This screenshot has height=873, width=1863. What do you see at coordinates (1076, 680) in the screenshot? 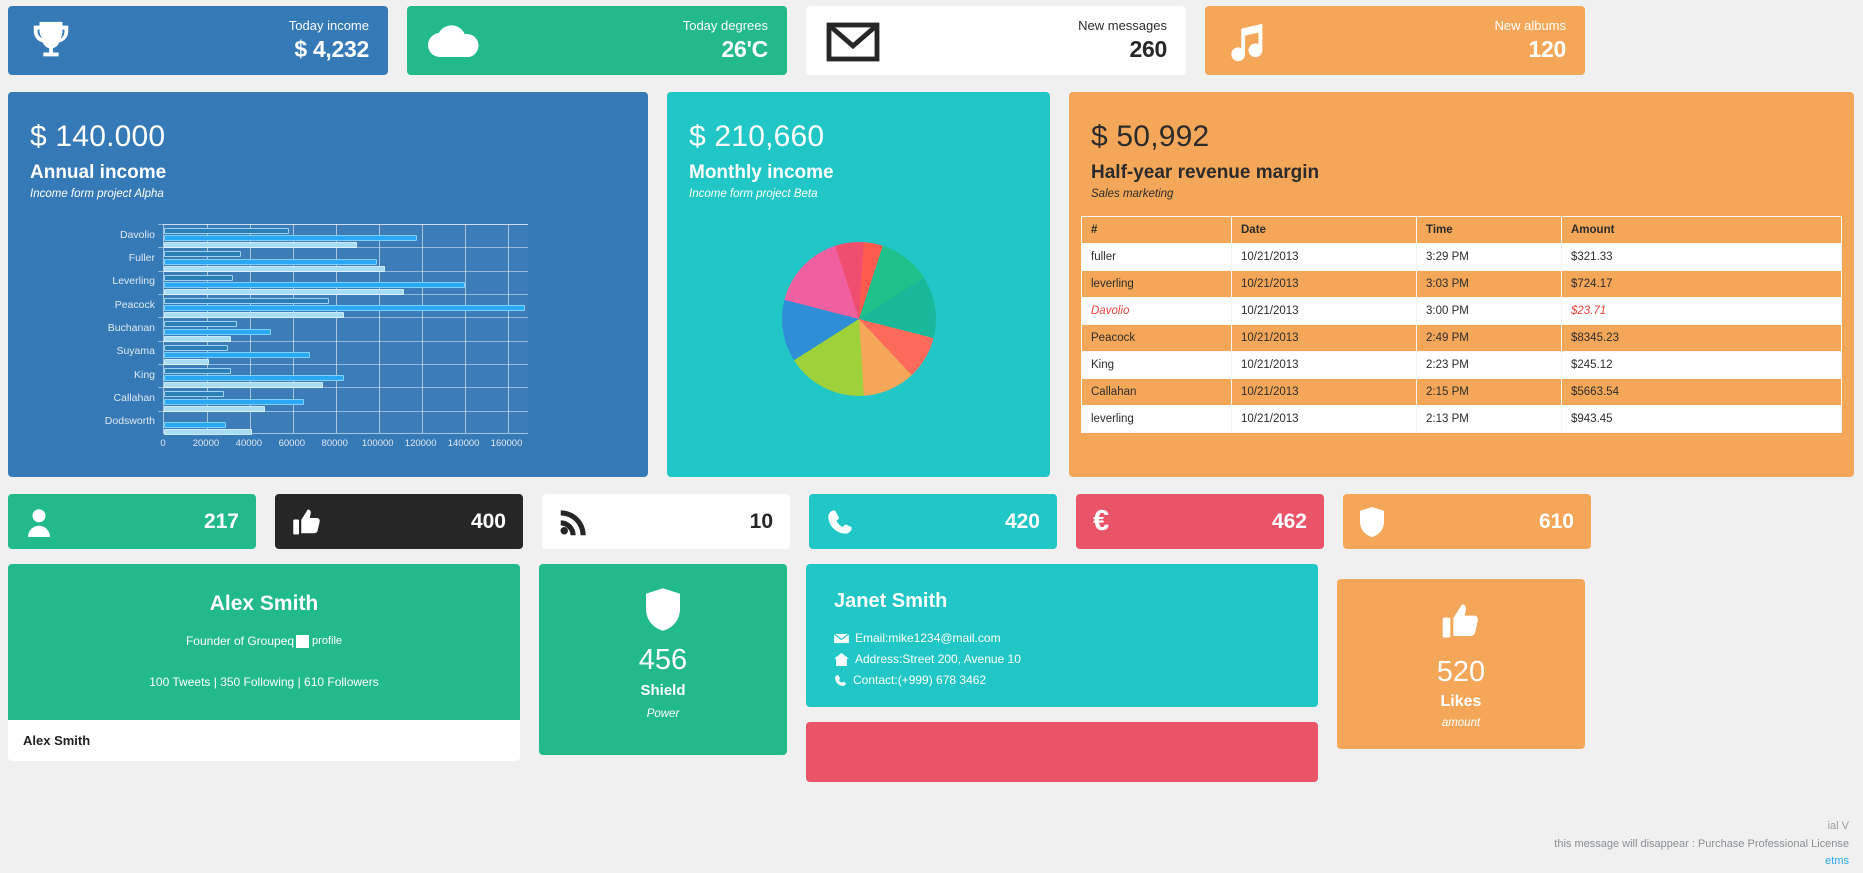
I see `contact-phone-line: Contact:(+999) 678 3462` at bounding box center [1076, 680].